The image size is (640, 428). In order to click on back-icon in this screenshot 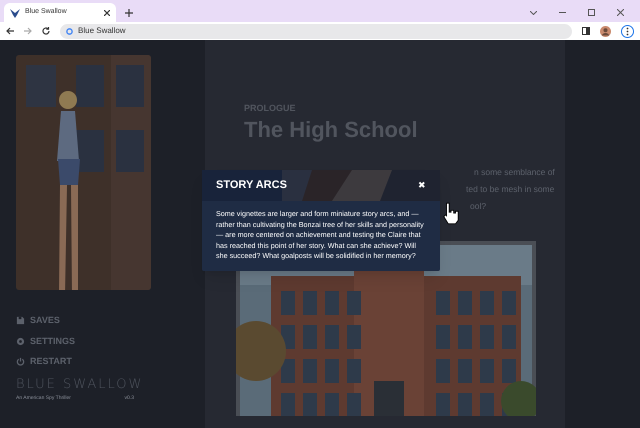, I will do `click(10, 31)`.